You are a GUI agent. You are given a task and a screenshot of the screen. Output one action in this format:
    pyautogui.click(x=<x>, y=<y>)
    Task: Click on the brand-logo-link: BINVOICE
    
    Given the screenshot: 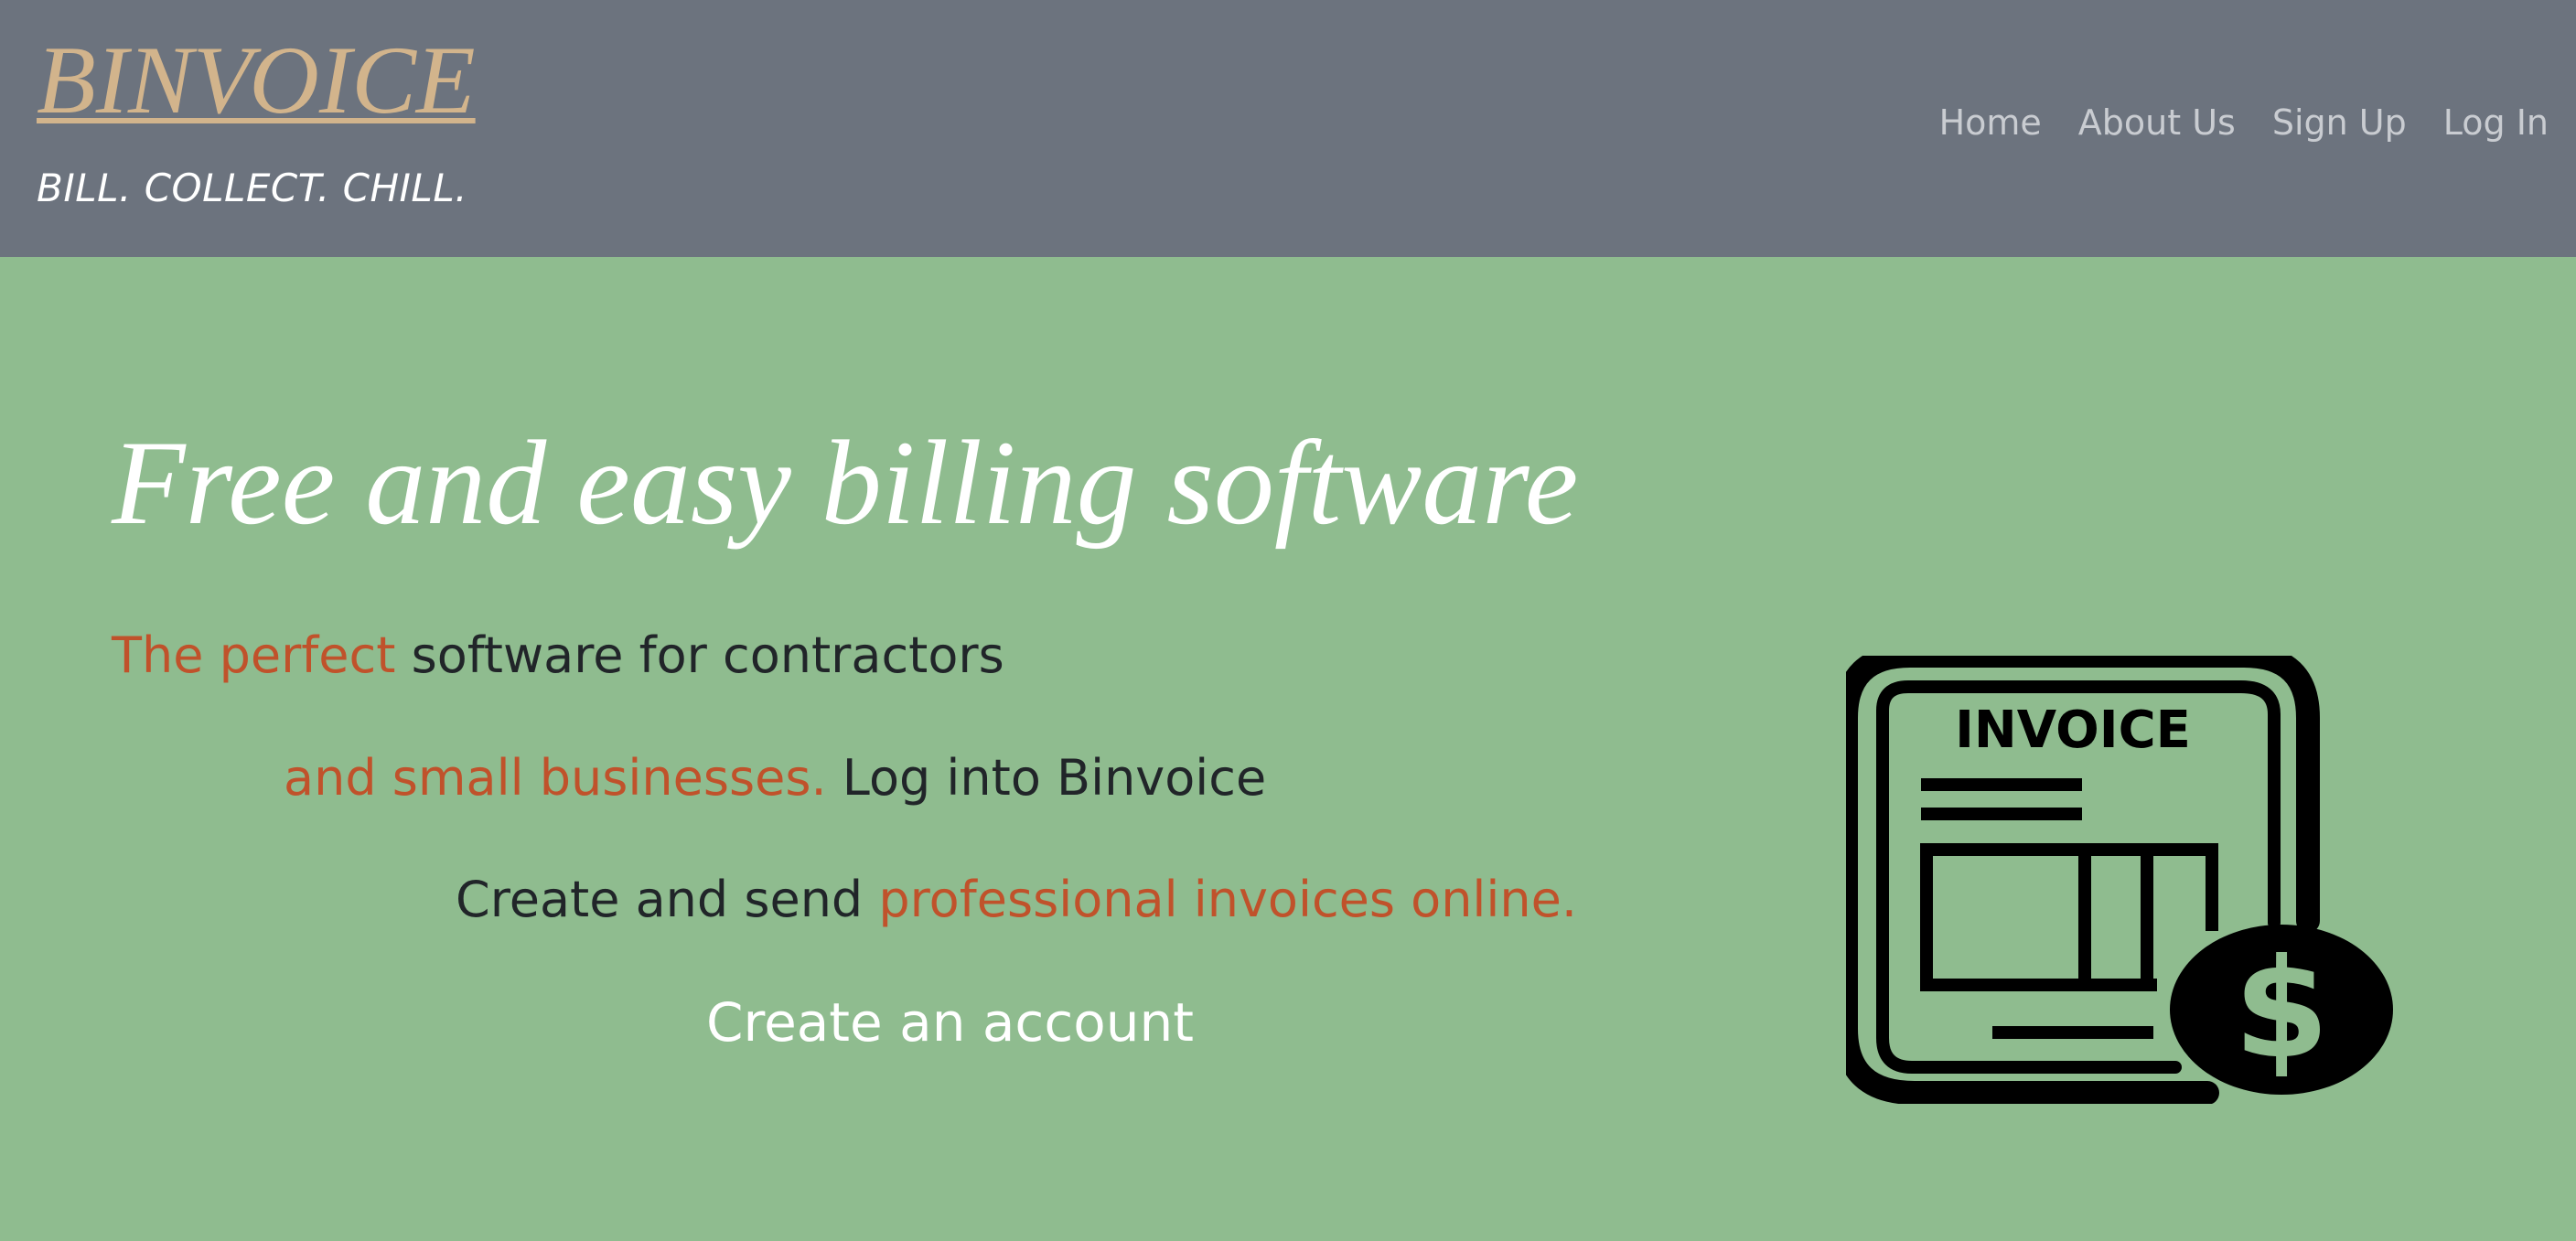 What is the action you would take?
    pyautogui.click(x=256, y=80)
    